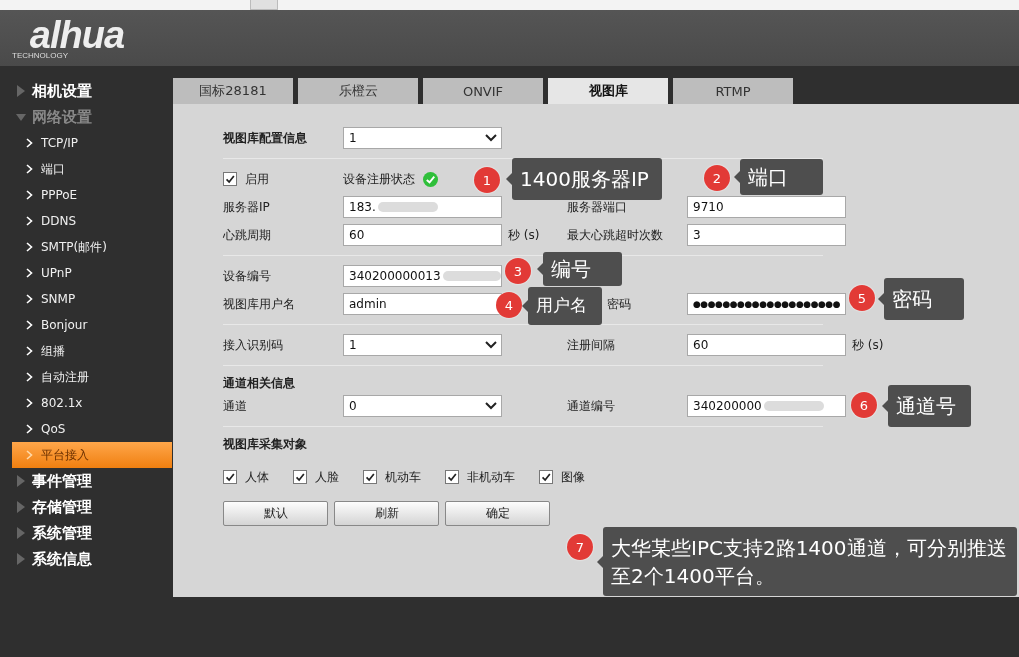 Image resolution: width=1019 pixels, height=657 pixels. Describe the element at coordinates (92, 273) in the screenshot. I see `sidebar-subitem: UPnP` at that location.